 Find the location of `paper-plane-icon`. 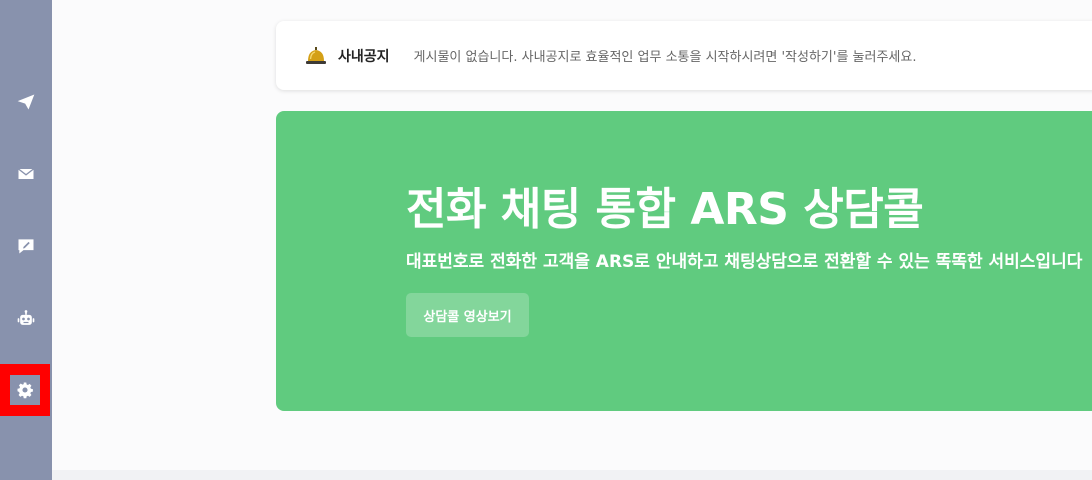

paper-plane-icon is located at coordinates (26, 102).